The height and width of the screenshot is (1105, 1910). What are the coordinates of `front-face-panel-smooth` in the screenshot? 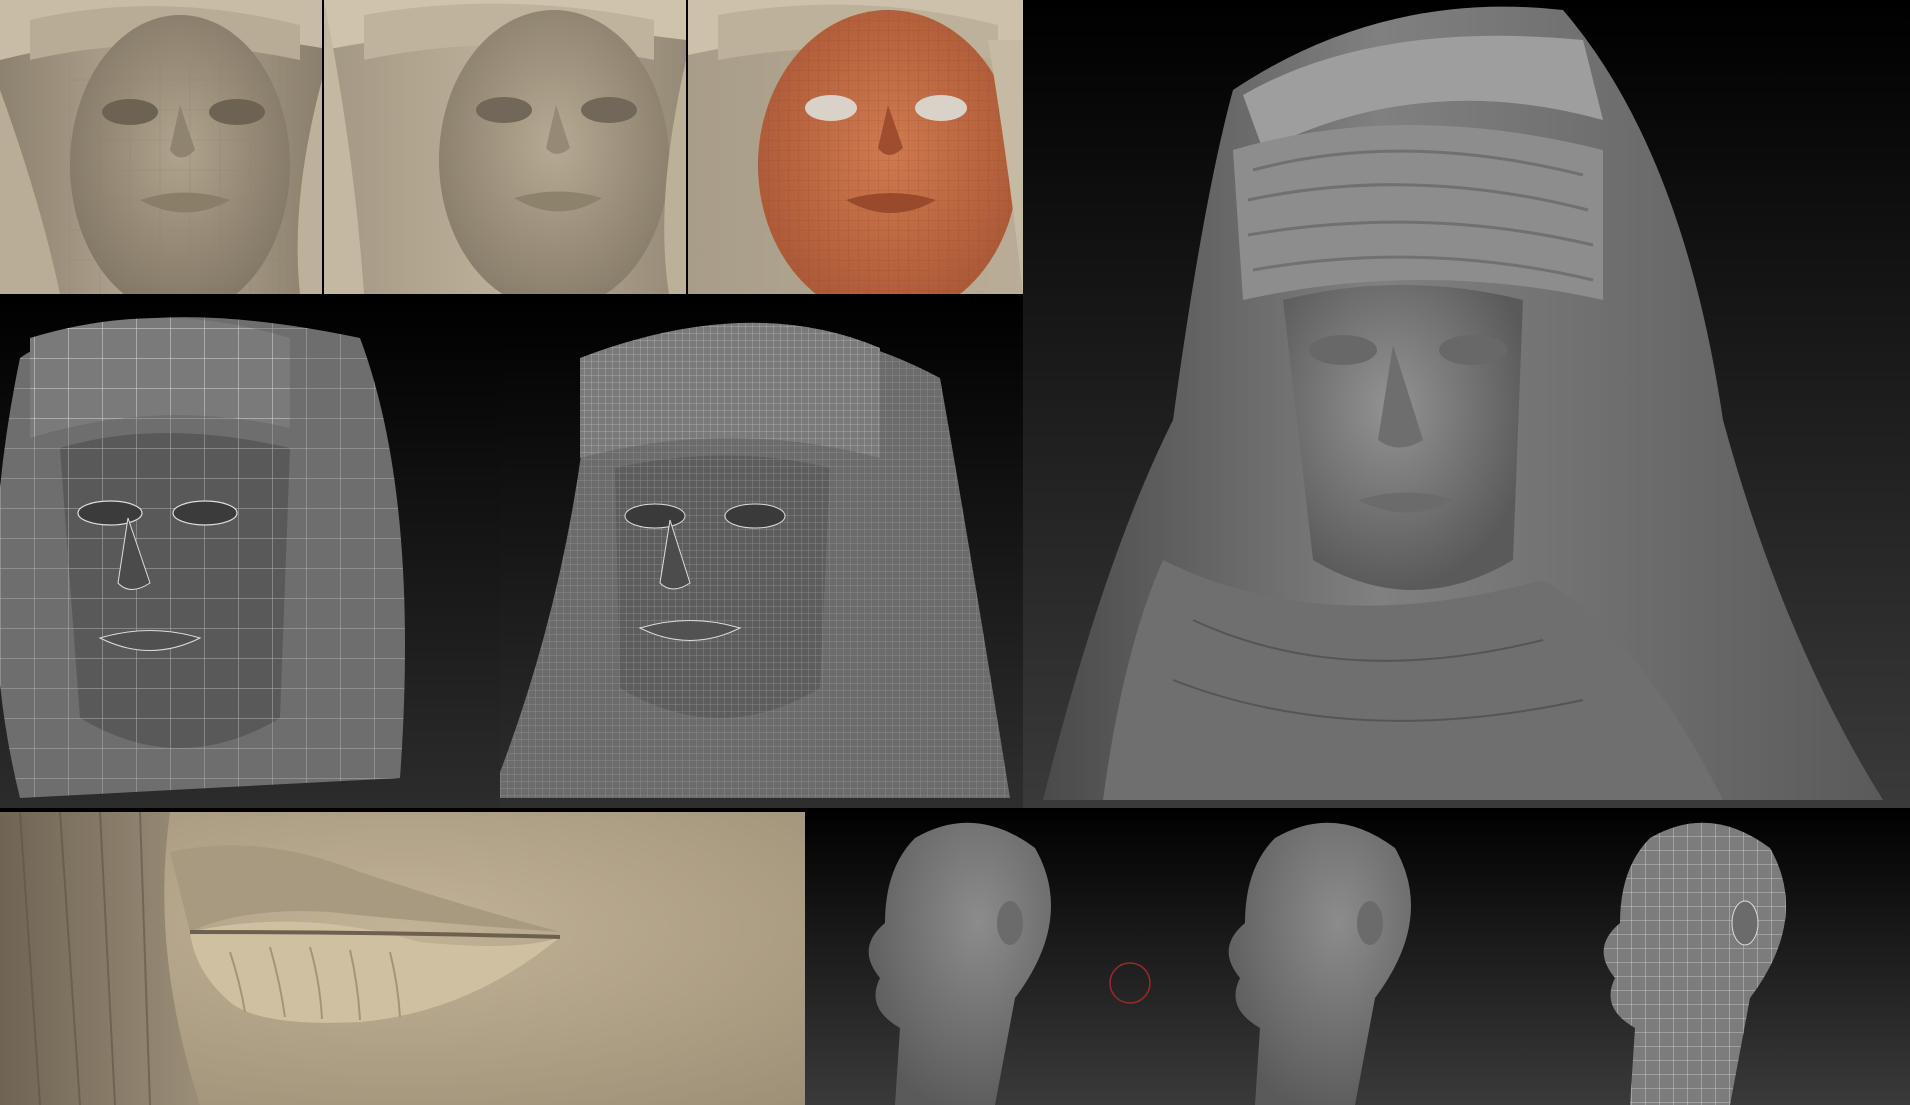 It's located at (505, 147).